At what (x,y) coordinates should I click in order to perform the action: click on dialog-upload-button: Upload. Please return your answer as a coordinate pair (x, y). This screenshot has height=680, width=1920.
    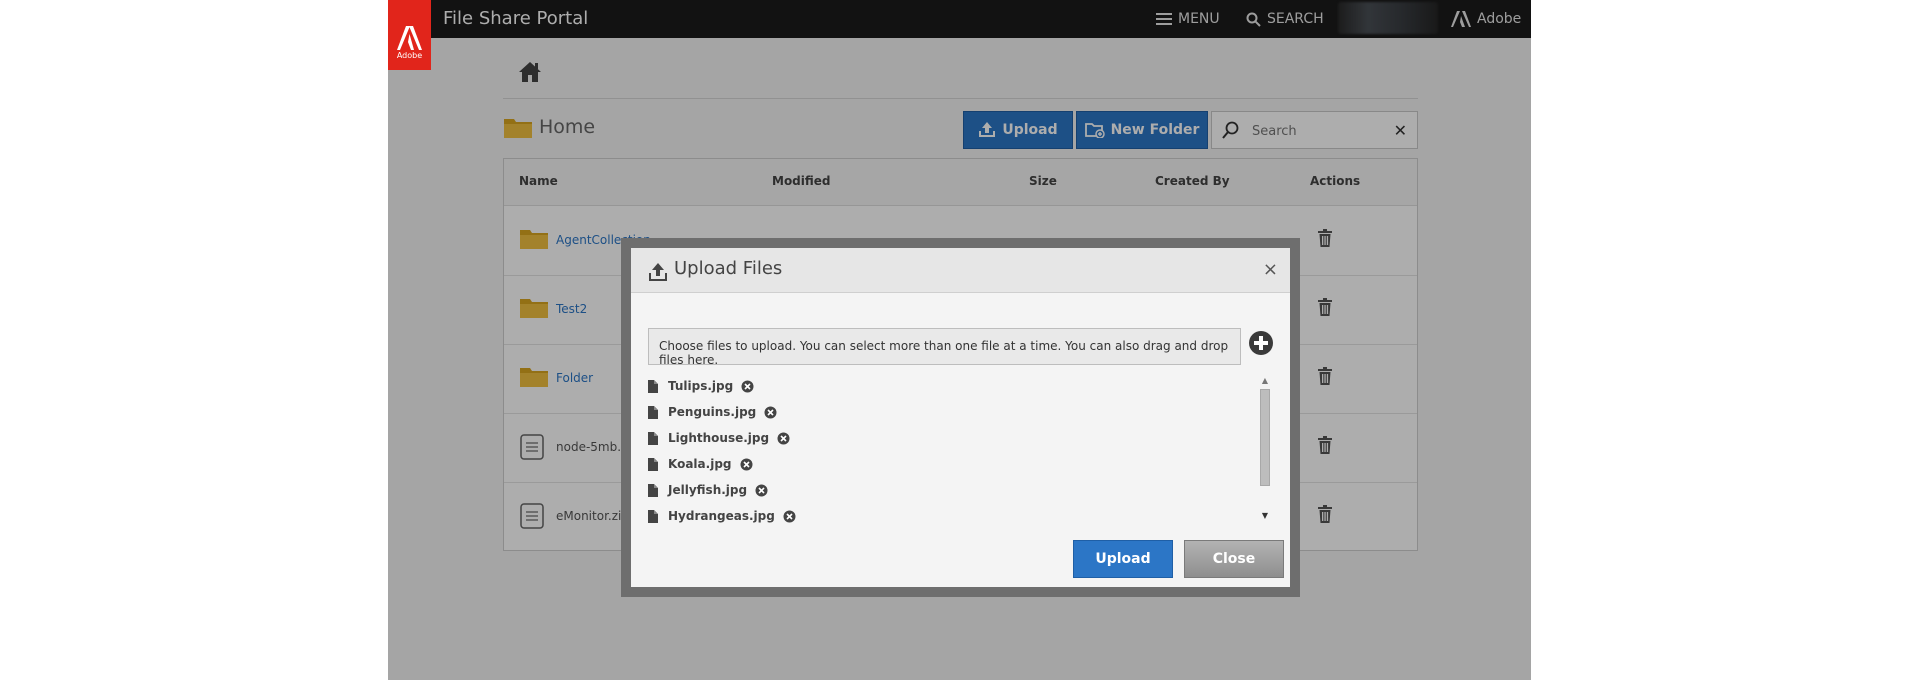
    Looking at the image, I should click on (1123, 559).